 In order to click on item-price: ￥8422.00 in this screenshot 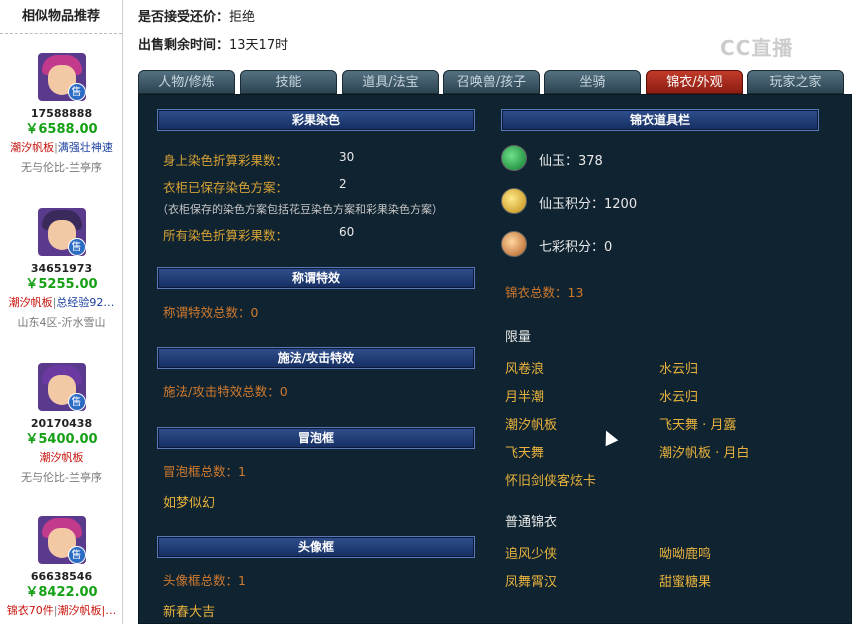, I will do `click(61, 592)`.